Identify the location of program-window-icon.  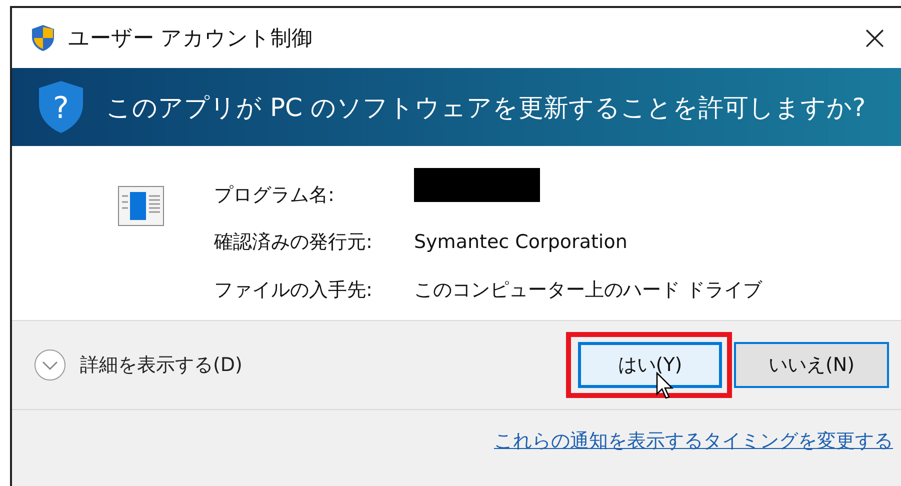
(141, 206).